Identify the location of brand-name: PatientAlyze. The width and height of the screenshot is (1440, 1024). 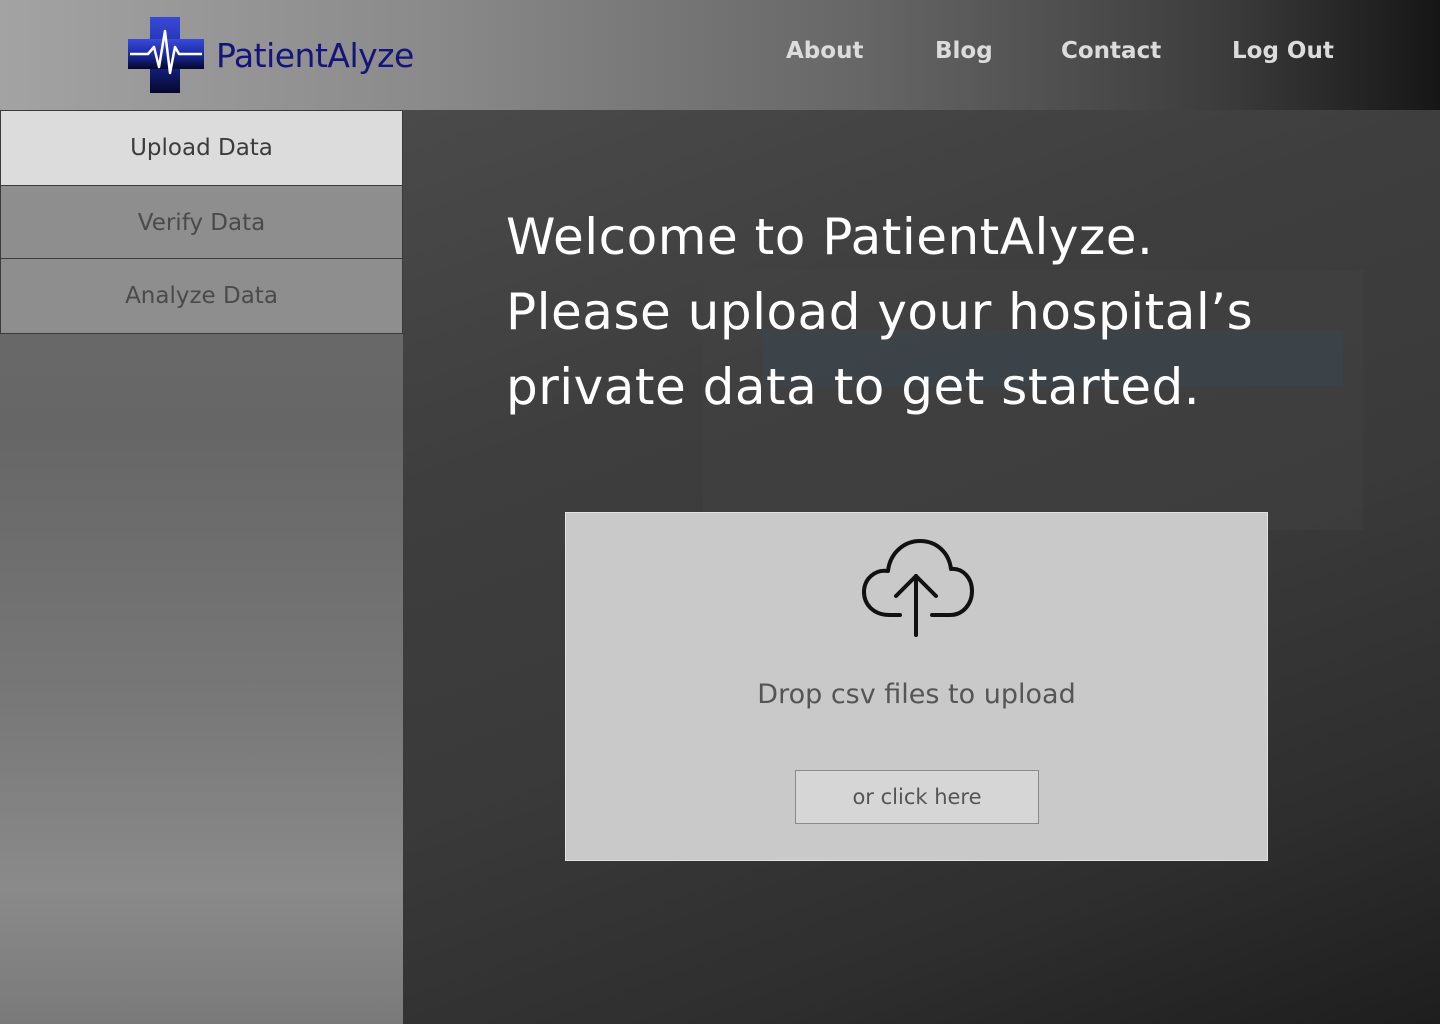
(315, 55).